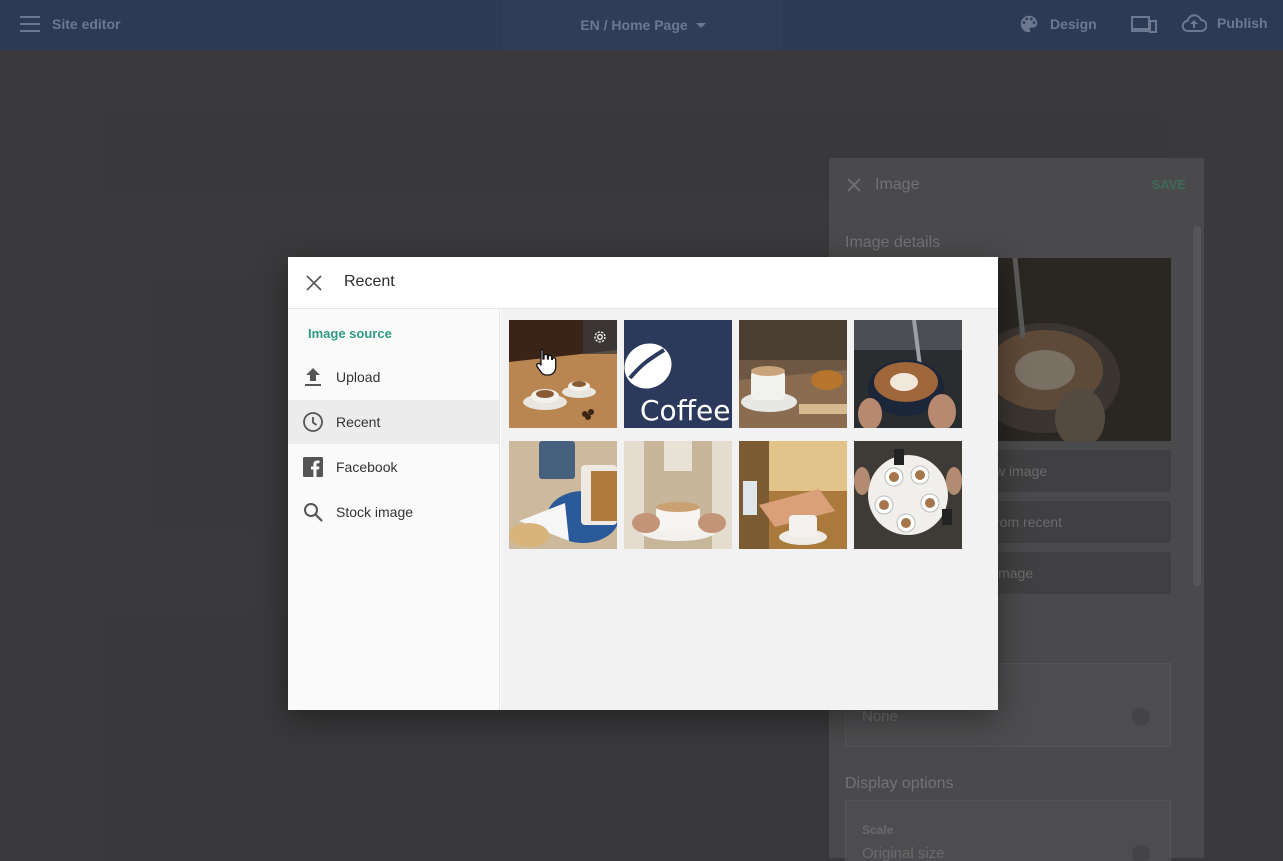 This screenshot has width=1283, height=861. What do you see at coordinates (880, 716) in the screenshot?
I see `link-value: None` at bounding box center [880, 716].